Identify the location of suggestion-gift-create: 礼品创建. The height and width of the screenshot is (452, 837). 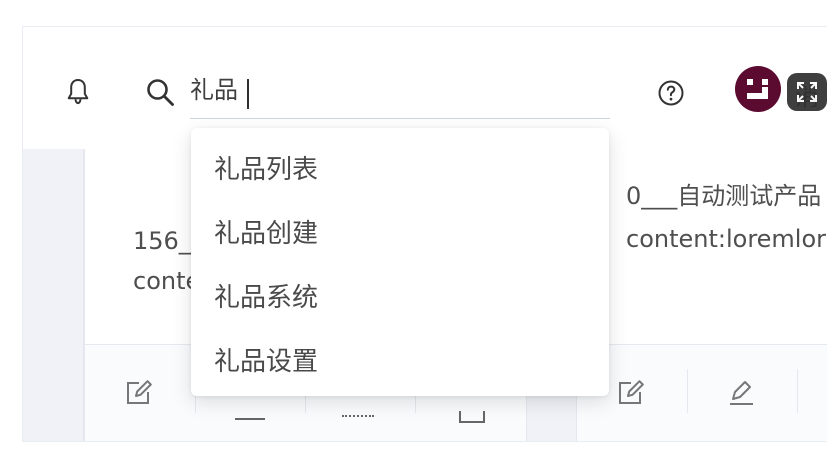
(266, 234).